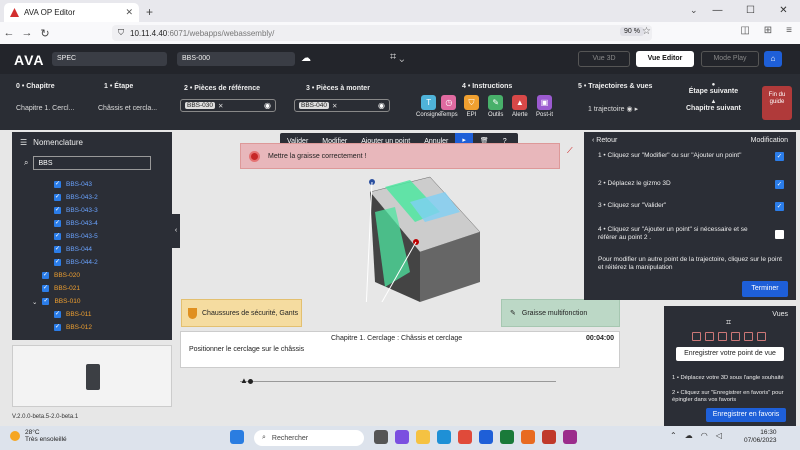  I want to click on tree-item: ✓ BBS-021, so click(92, 288).